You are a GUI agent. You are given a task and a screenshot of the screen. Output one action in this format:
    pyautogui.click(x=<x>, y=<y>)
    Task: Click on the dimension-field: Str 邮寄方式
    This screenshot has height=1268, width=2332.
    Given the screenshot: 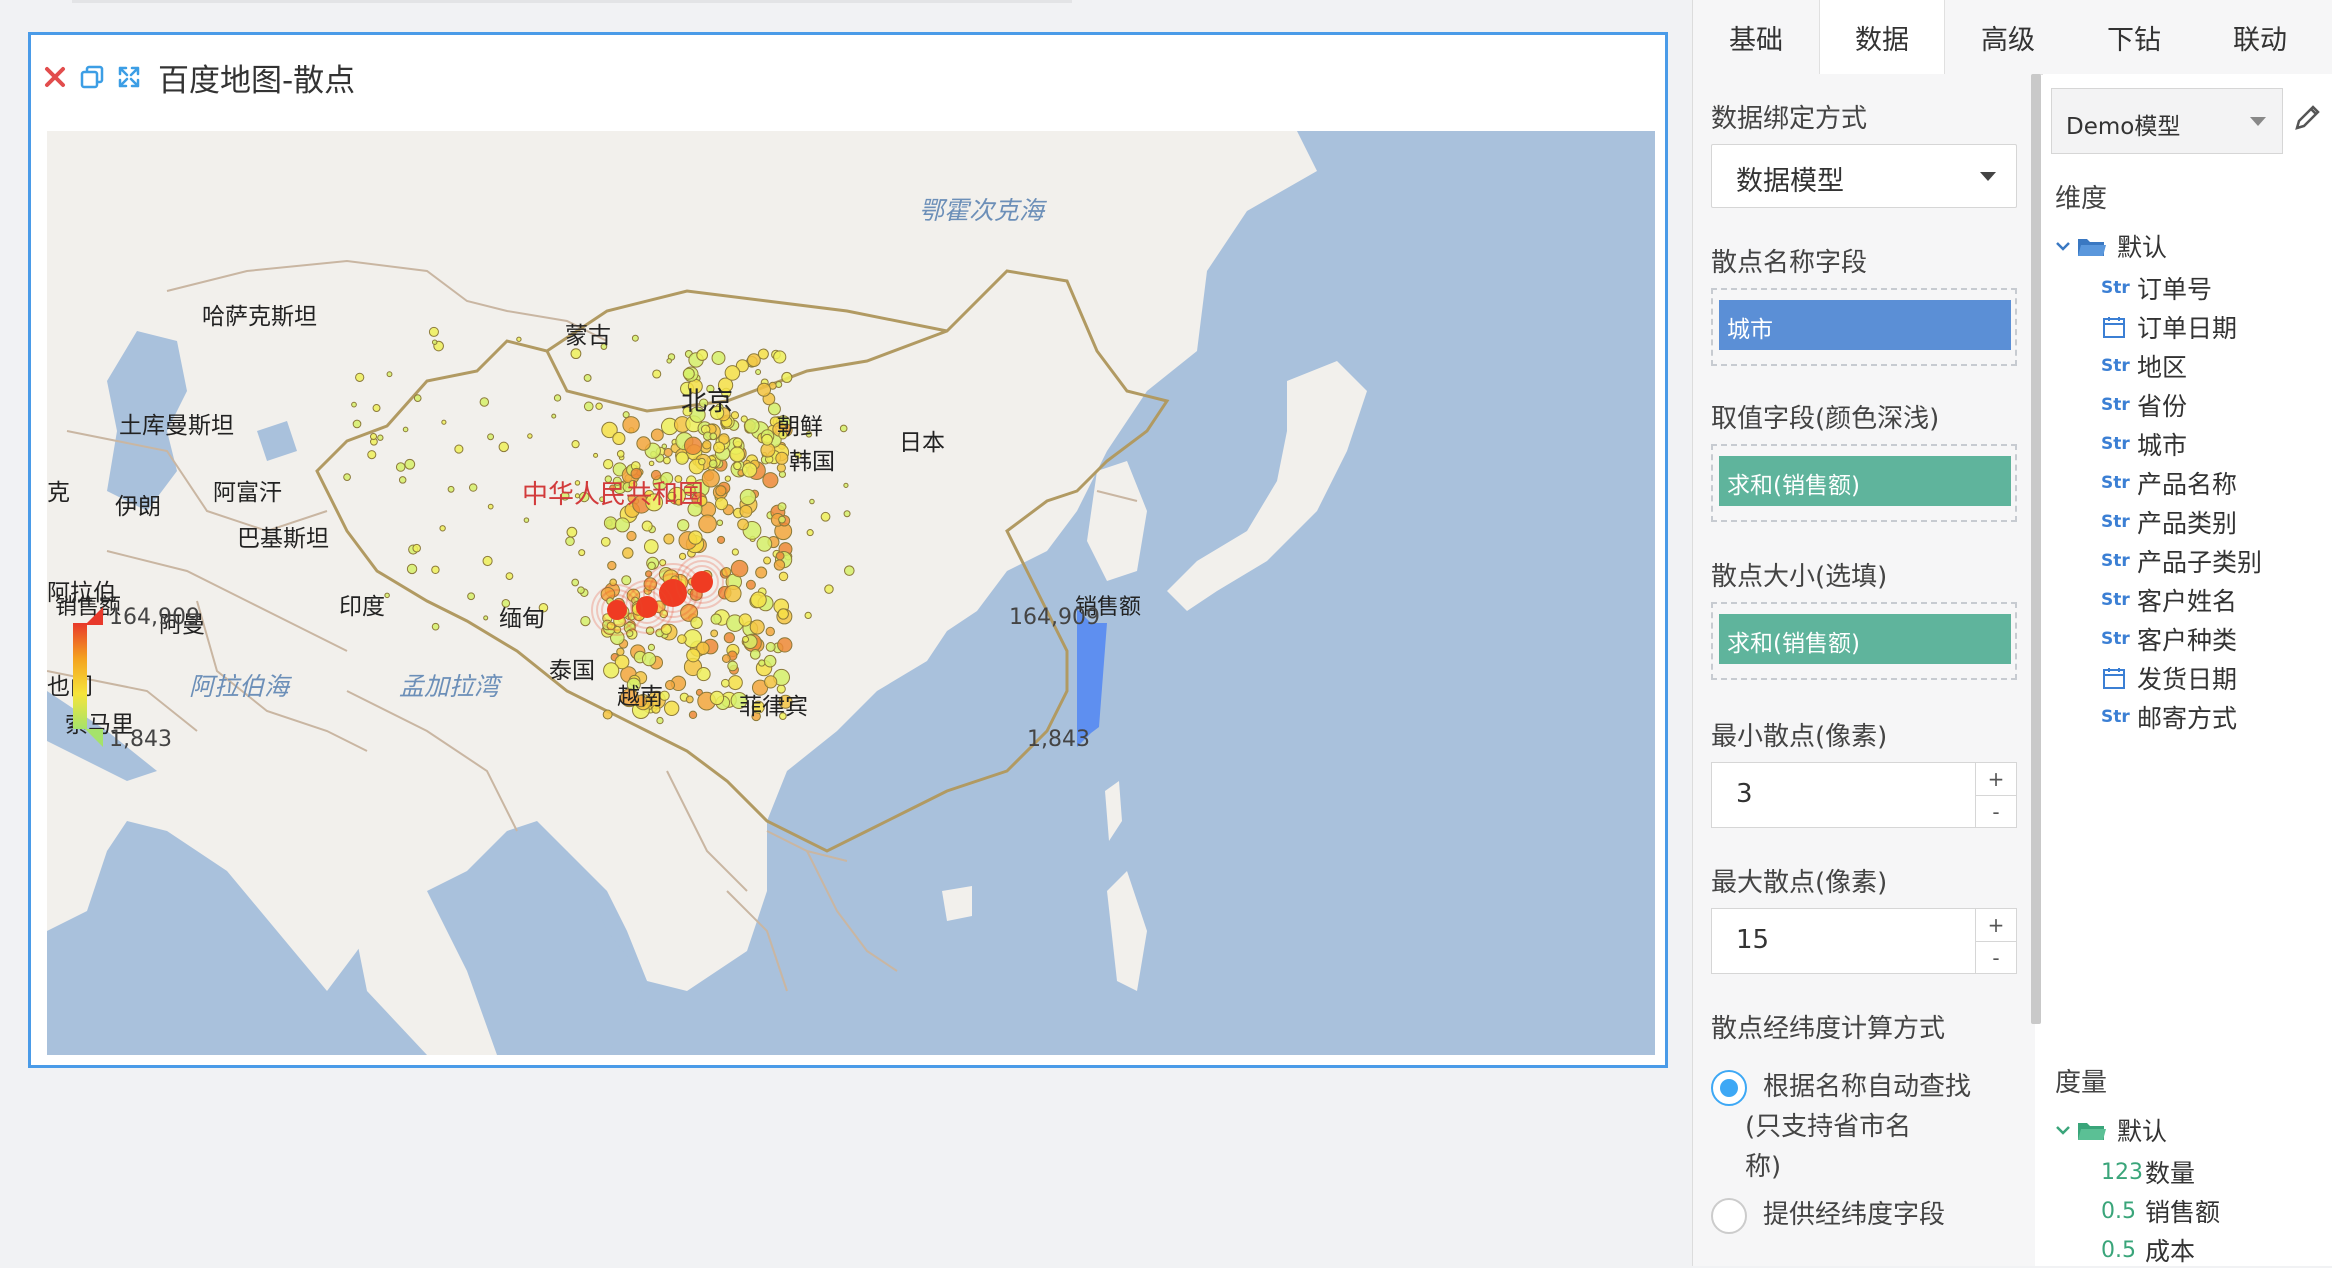 What is the action you would take?
    pyautogui.click(x=2169, y=717)
    